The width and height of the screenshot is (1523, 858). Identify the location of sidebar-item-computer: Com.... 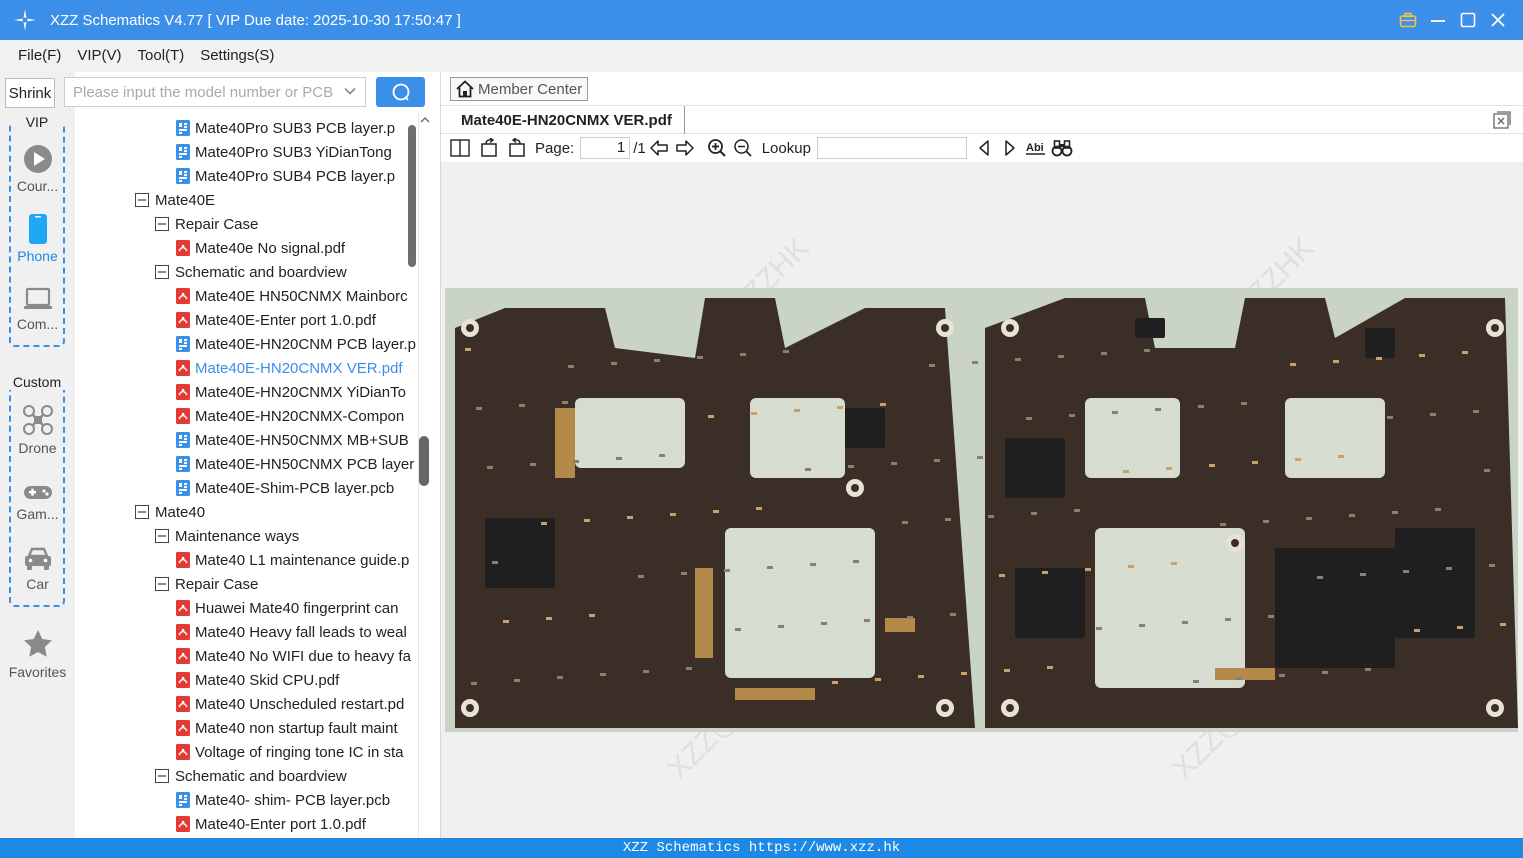
(37, 309).